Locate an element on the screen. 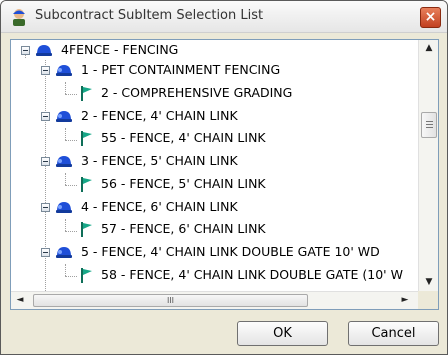  worker-app-icon is located at coordinates (19, 17).